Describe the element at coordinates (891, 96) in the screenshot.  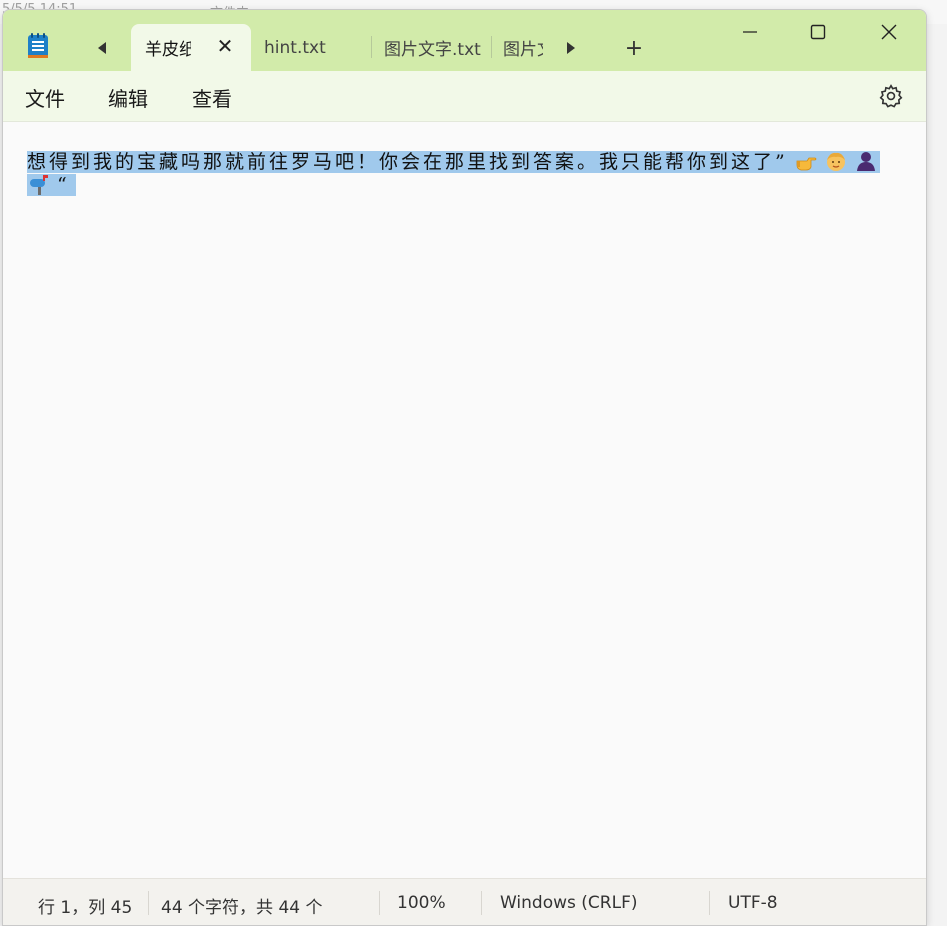
I see `gear-icon` at that location.